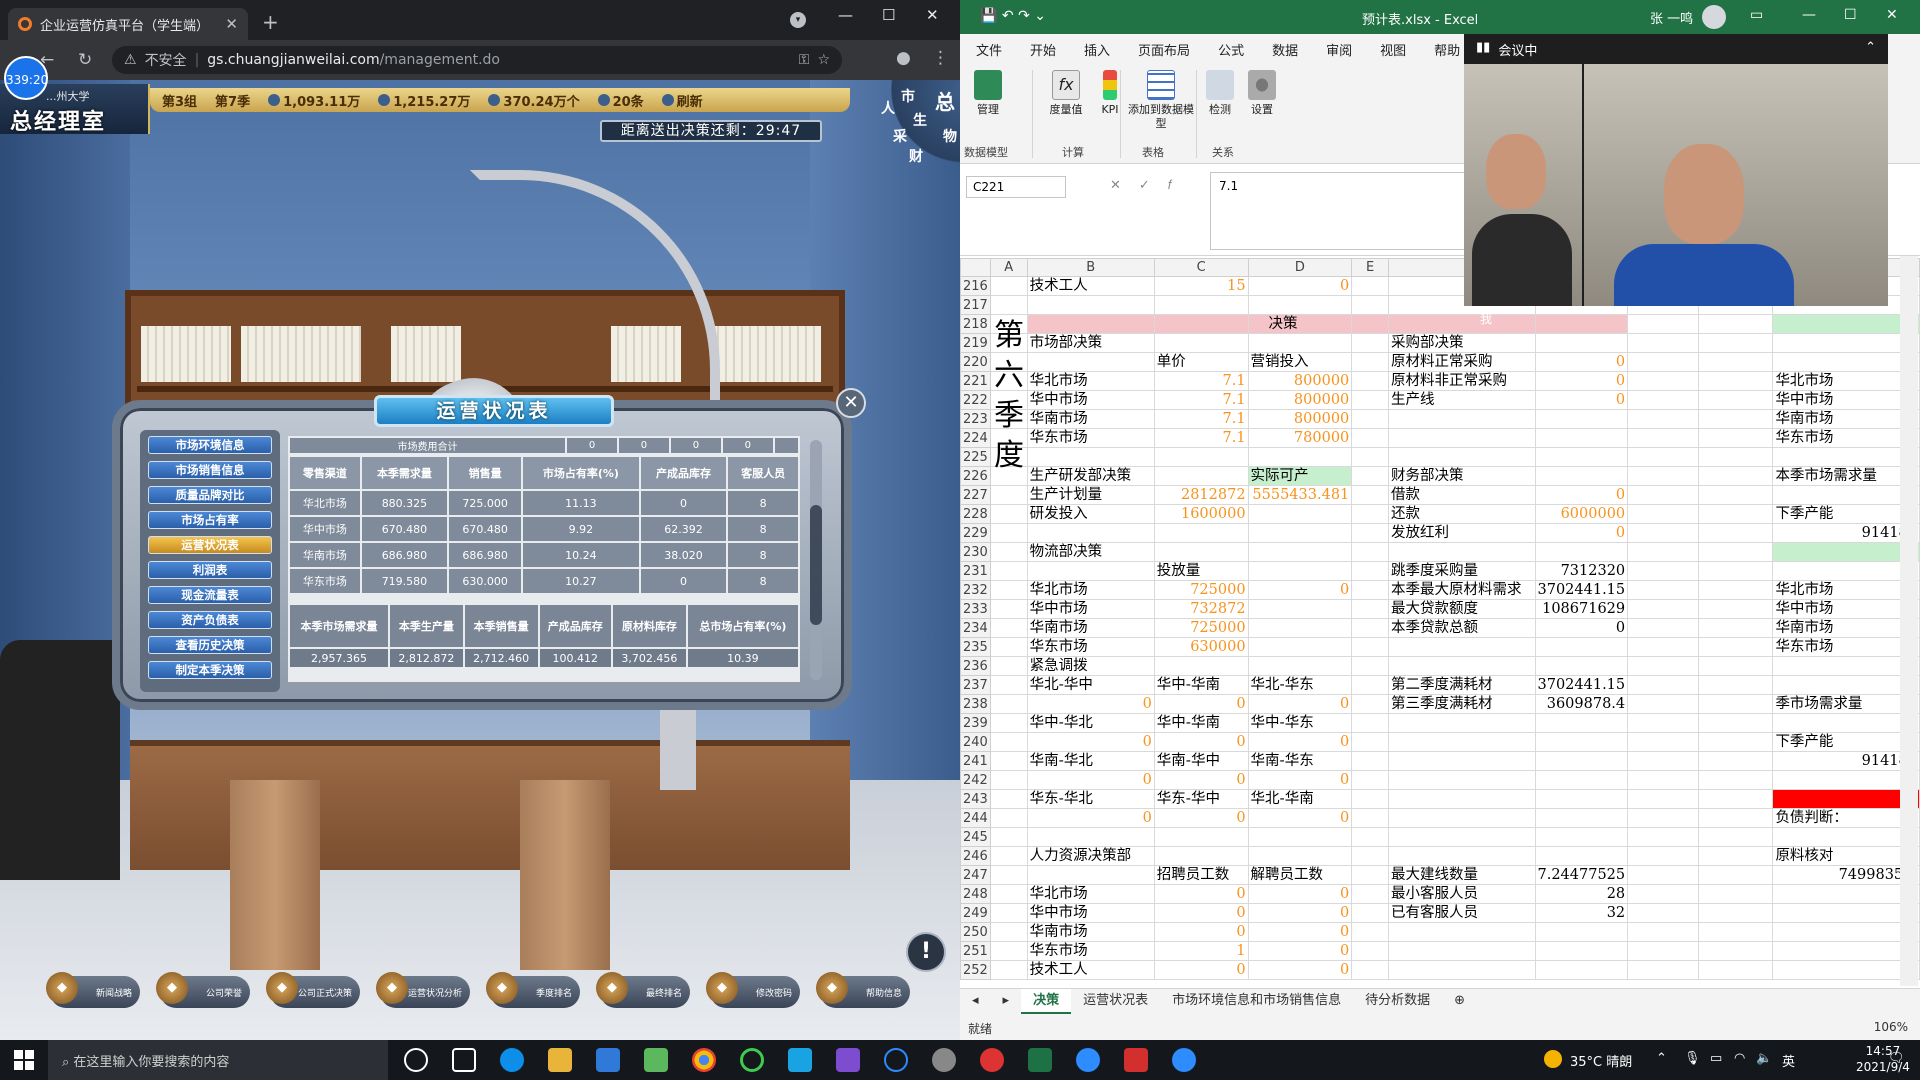 This screenshot has height=1080, width=1920. Describe the element at coordinates (1300, 381) in the screenshot. I see `cell-d: 800000` at that location.